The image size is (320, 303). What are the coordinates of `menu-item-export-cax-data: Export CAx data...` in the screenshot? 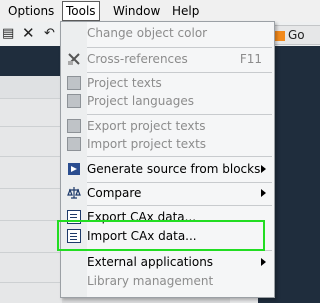 It's located at (167, 217).